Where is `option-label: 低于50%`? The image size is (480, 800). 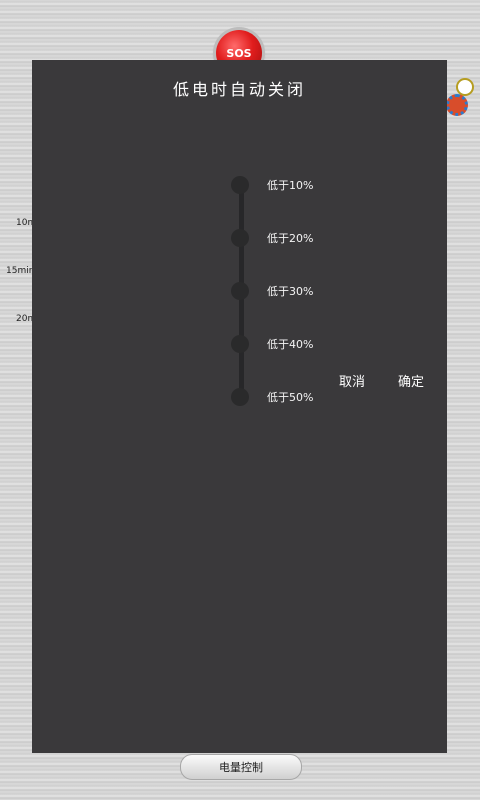
option-label: 低于50% is located at coordinates (290, 397).